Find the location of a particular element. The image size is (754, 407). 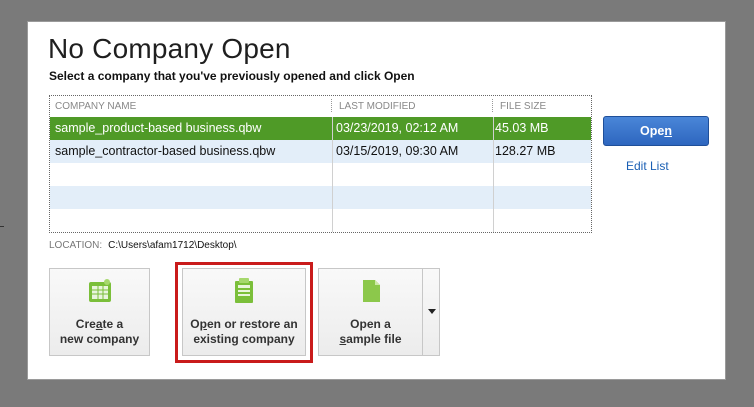

highlight-box is located at coordinates (244, 312).